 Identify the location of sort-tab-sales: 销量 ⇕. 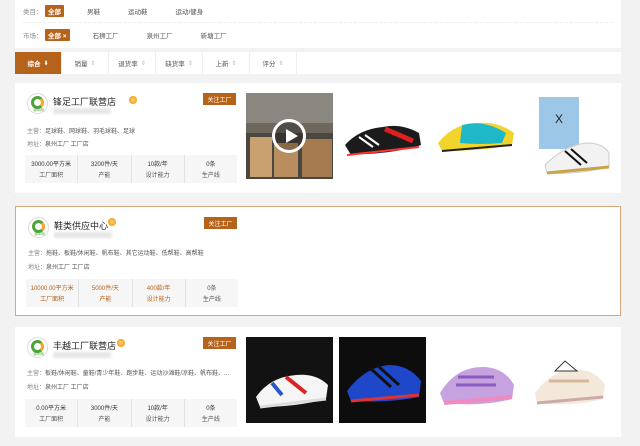
(85, 63).